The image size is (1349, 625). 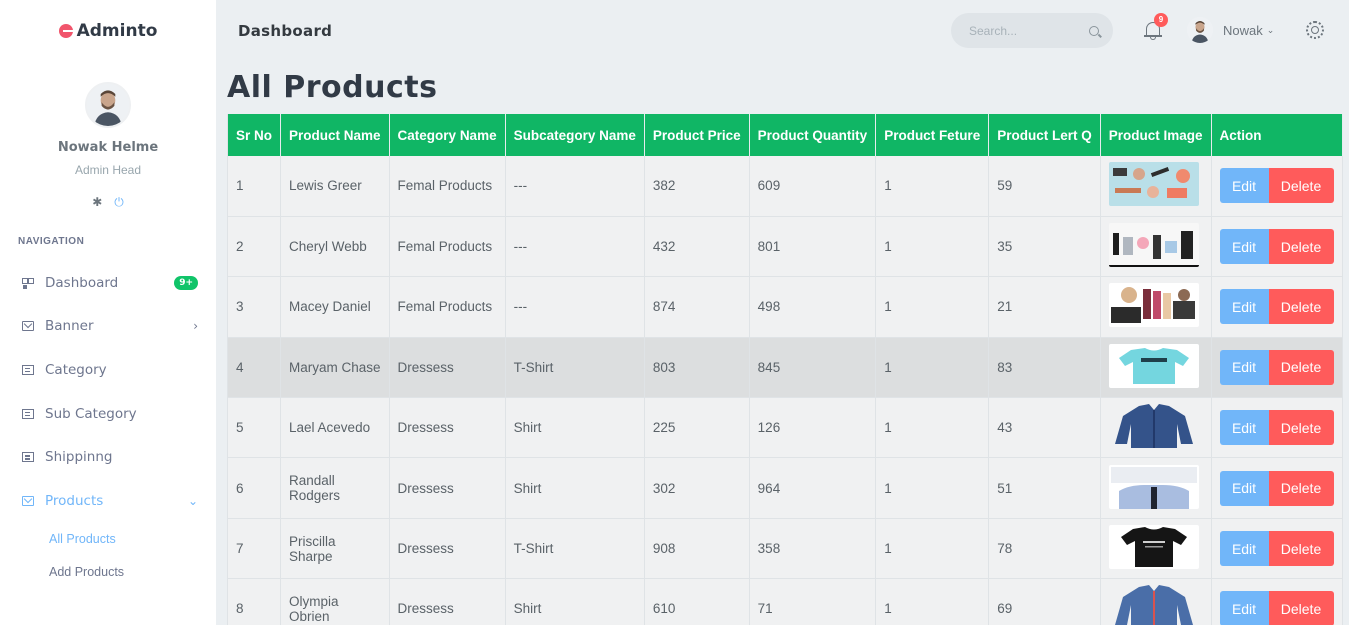 I want to click on cell-lert: 59, so click(x=1044, y=186).